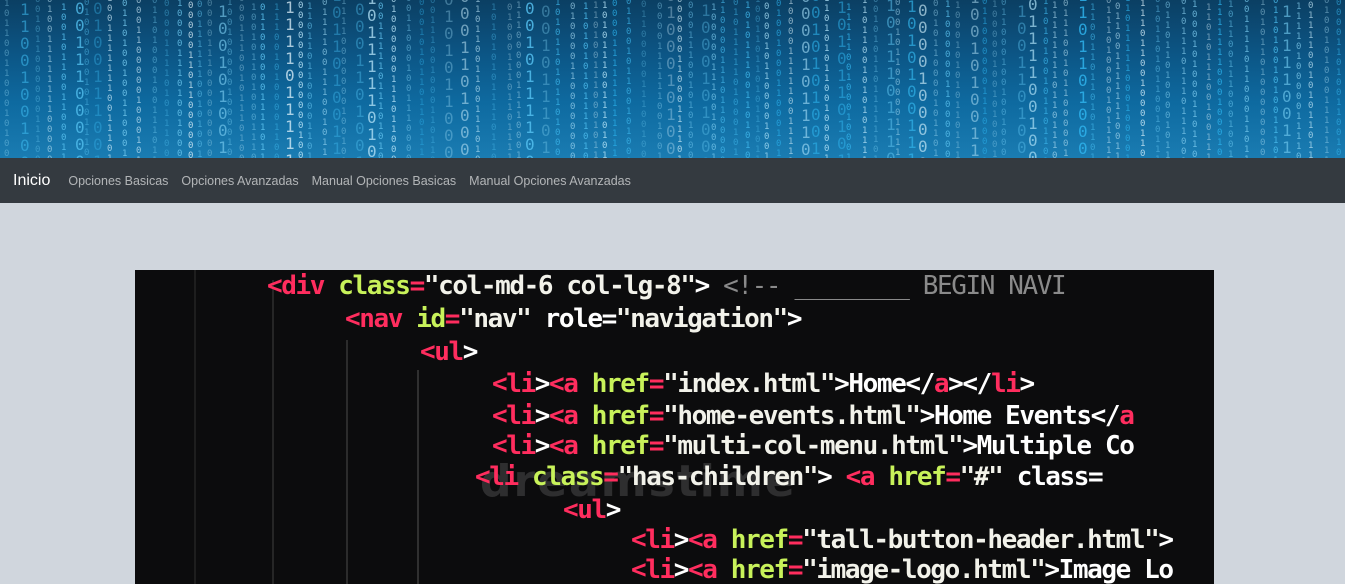  I want to click on code-token: "col-md-6 col-lg-8", so click(559, 286).